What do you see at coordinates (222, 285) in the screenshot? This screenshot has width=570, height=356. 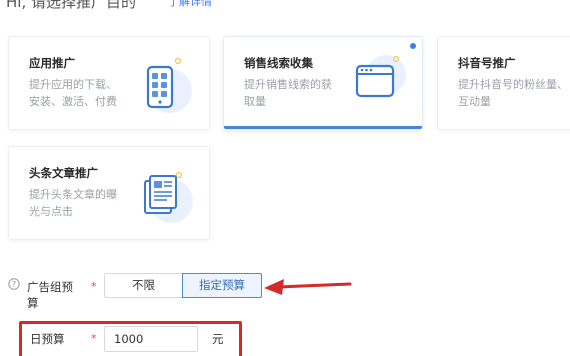 I see `budget-option-specified: 指定预算` at bounding box center [222, 285].